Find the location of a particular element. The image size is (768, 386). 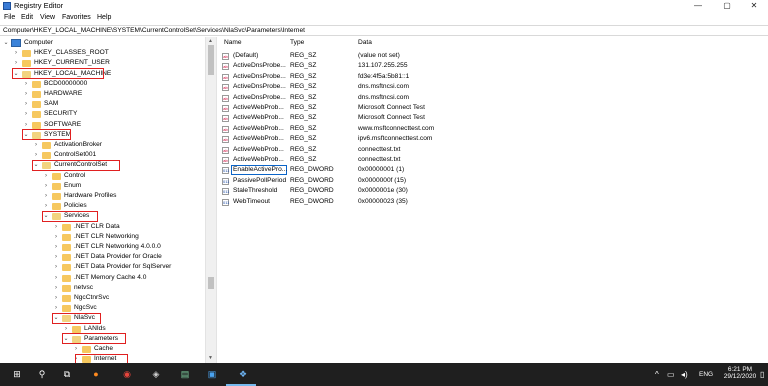

scrollbar-thumb-lower is located at coordinates (211, 283).